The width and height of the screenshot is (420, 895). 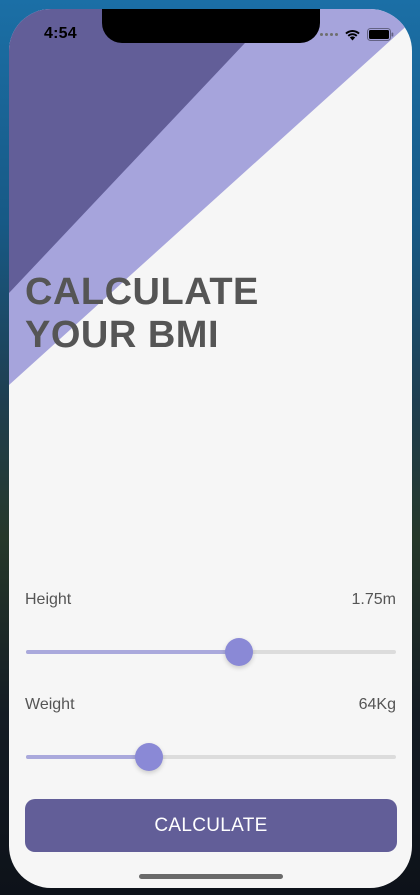 I want to click on height-slider-fill, so click(x=133, y=652).